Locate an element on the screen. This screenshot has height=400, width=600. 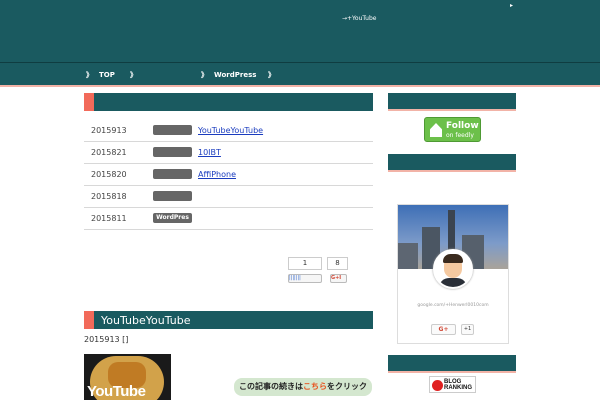
news-row: 2015821 10IBT is located at coordinates (228, 153).